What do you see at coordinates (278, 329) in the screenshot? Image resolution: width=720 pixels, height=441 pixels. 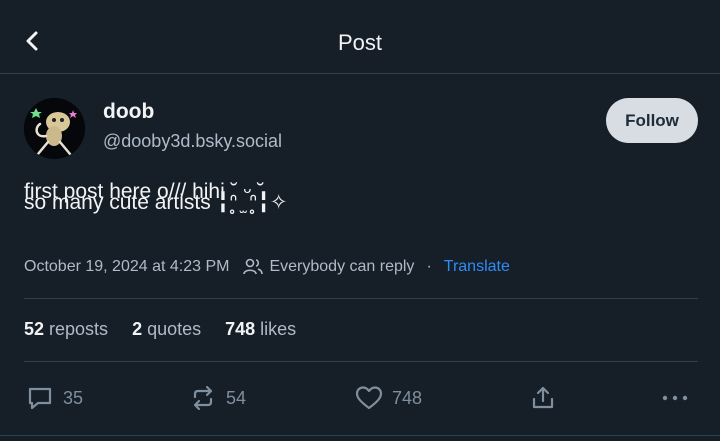 I see `likes-label: likes` at bounding box center [278, 329].